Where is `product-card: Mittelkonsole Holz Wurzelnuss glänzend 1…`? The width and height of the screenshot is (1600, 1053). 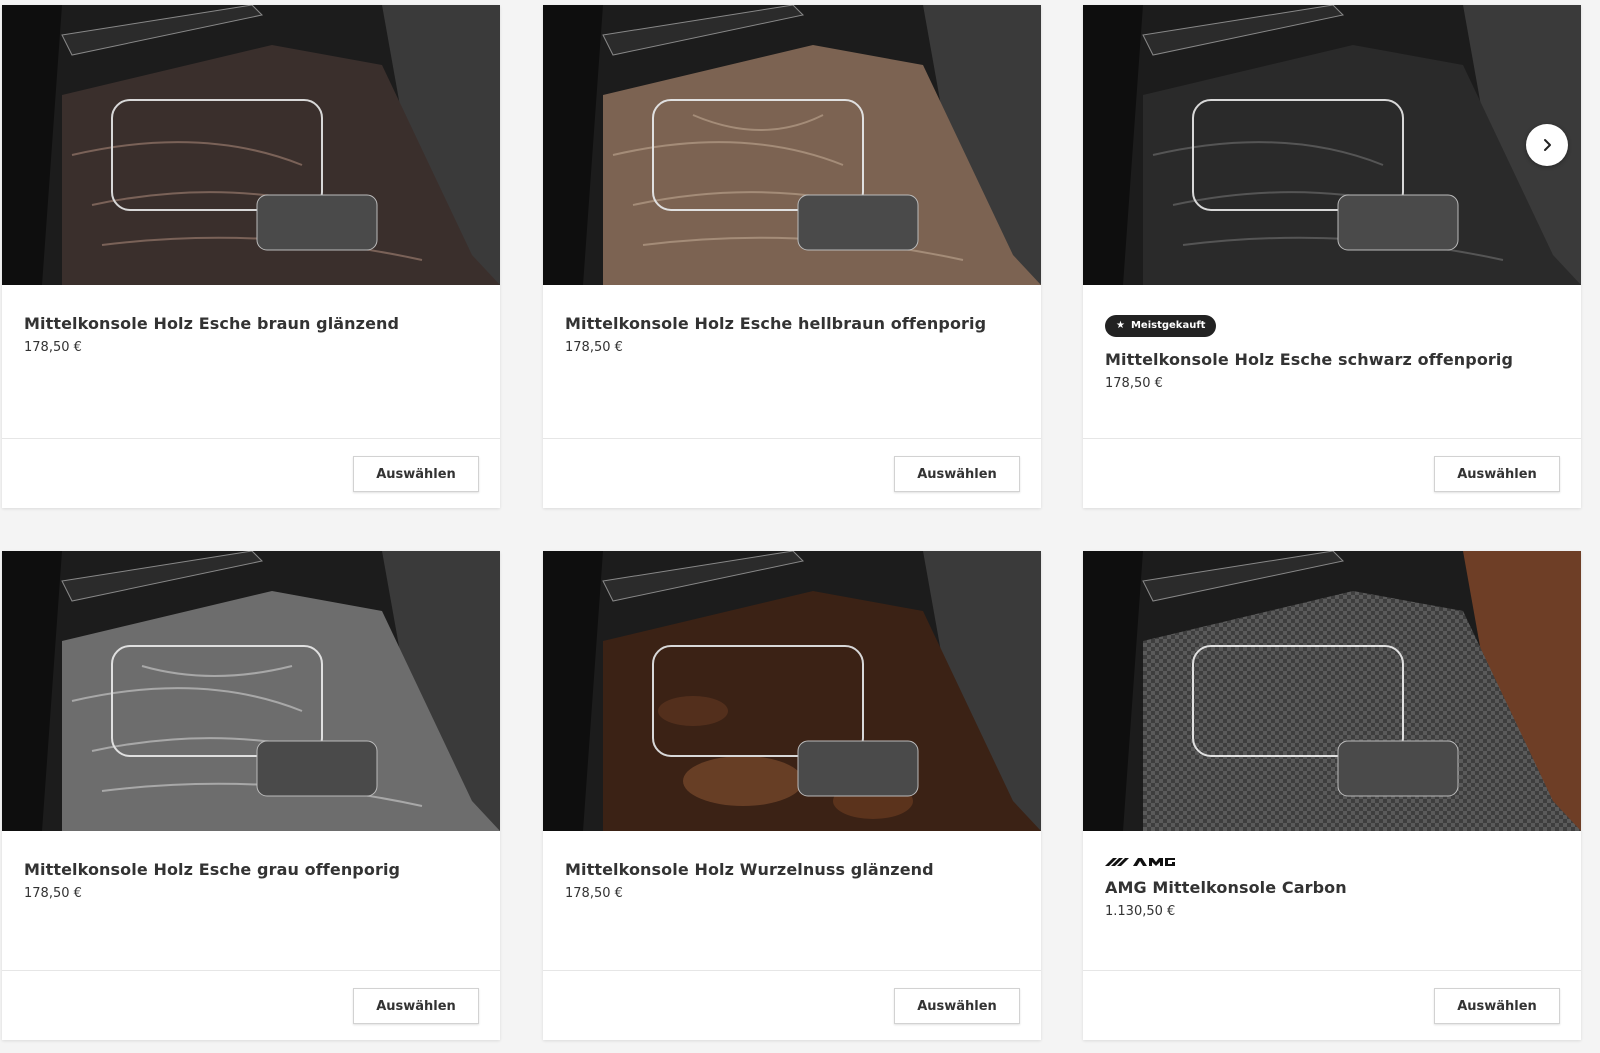
product-card: Mittelkonsole Holz Wurzelnuss glänzend 1… is located at coordinates (792, 795).